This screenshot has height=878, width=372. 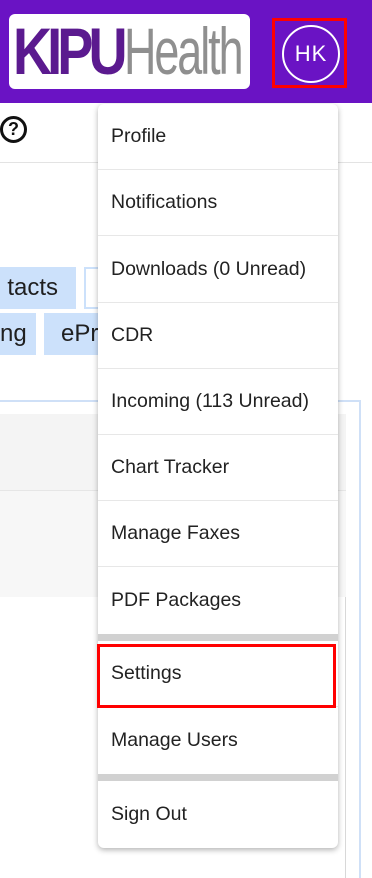 I want to click on menu-item-pdf-packages: PDF Packages, so click(x=218, y=600).